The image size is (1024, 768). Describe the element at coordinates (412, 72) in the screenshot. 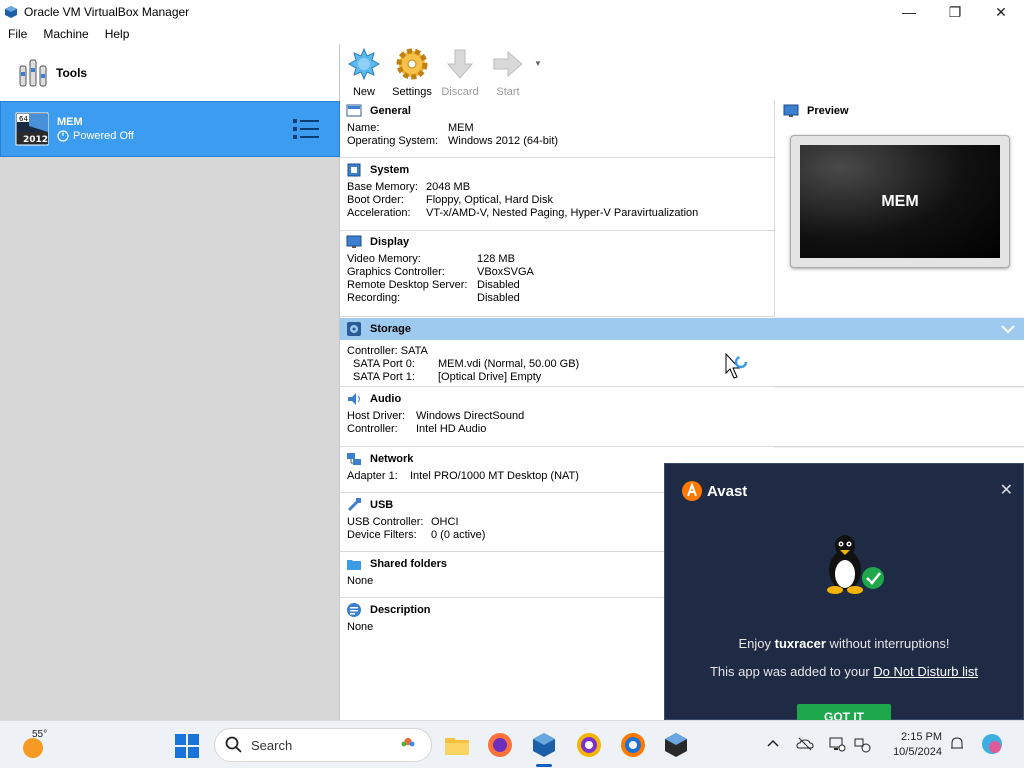

I see `settings-button: Settings` at that location.